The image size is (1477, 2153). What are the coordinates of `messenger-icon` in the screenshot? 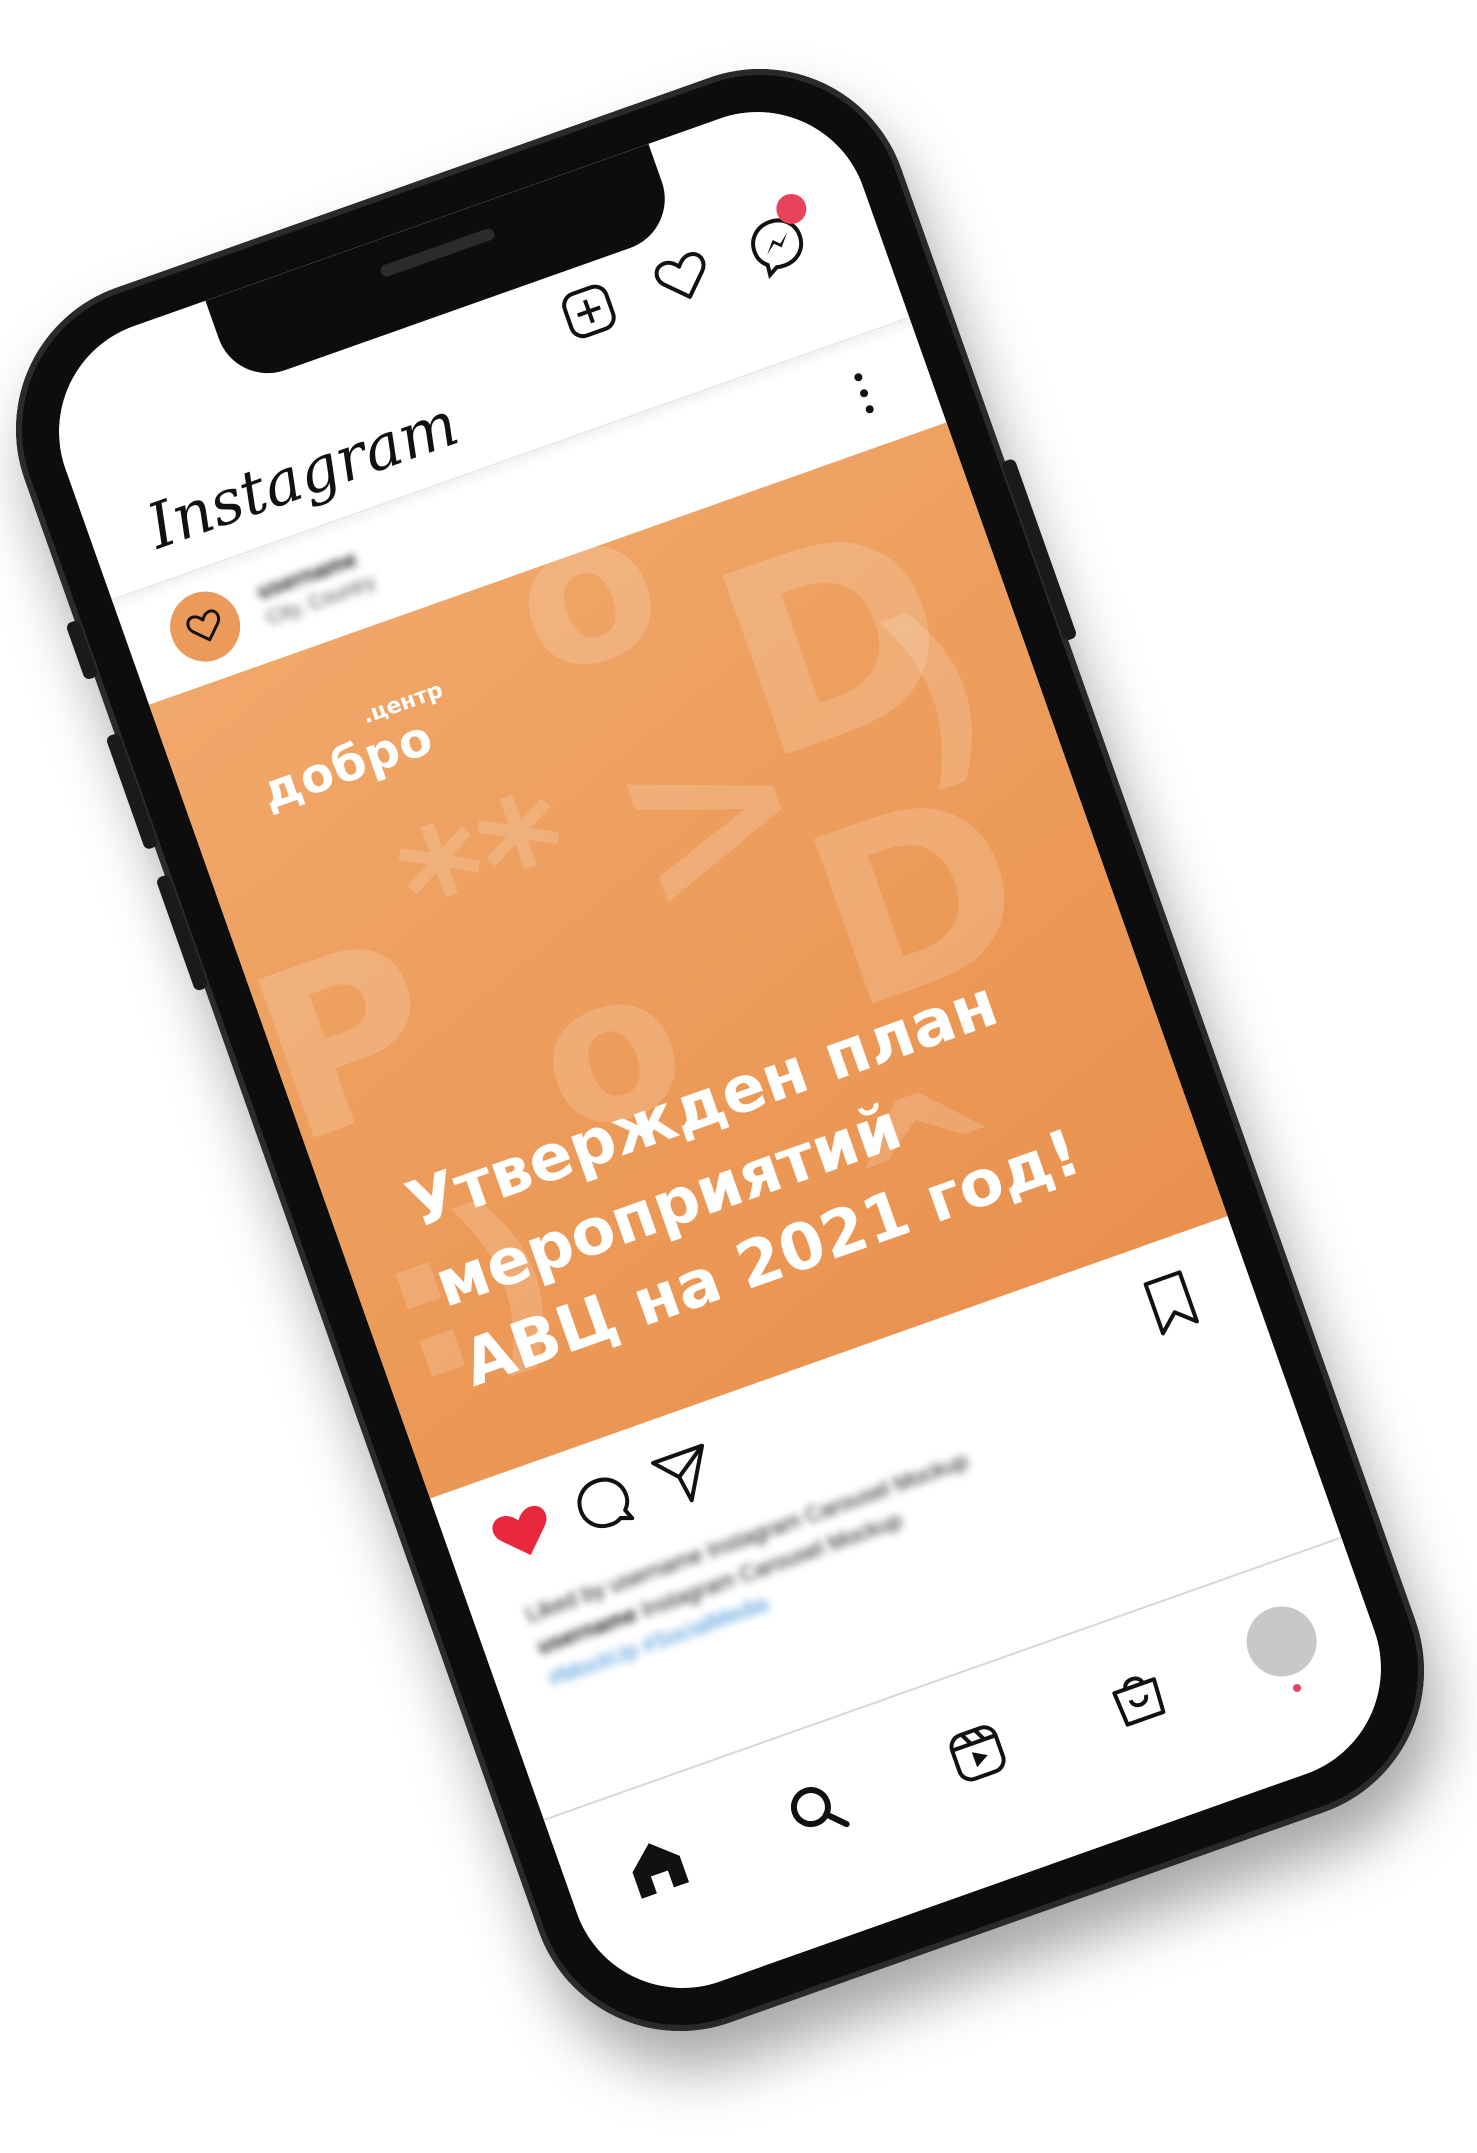 It's located at (777, 236).